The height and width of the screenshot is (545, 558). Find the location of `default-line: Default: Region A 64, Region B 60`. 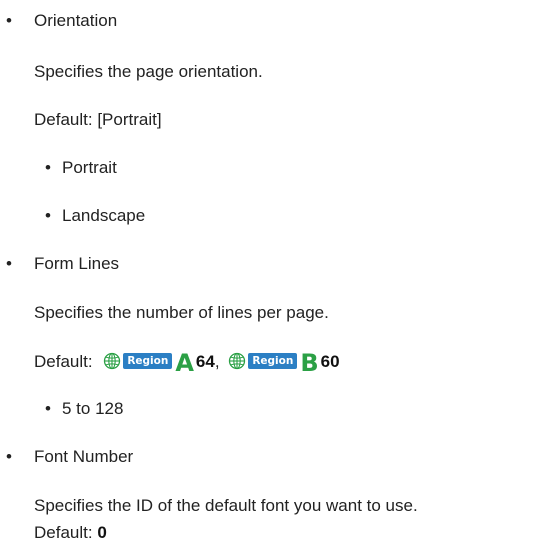

default-line: Default: Region A 64, Region B 60 is located at coordinates (187, 362).